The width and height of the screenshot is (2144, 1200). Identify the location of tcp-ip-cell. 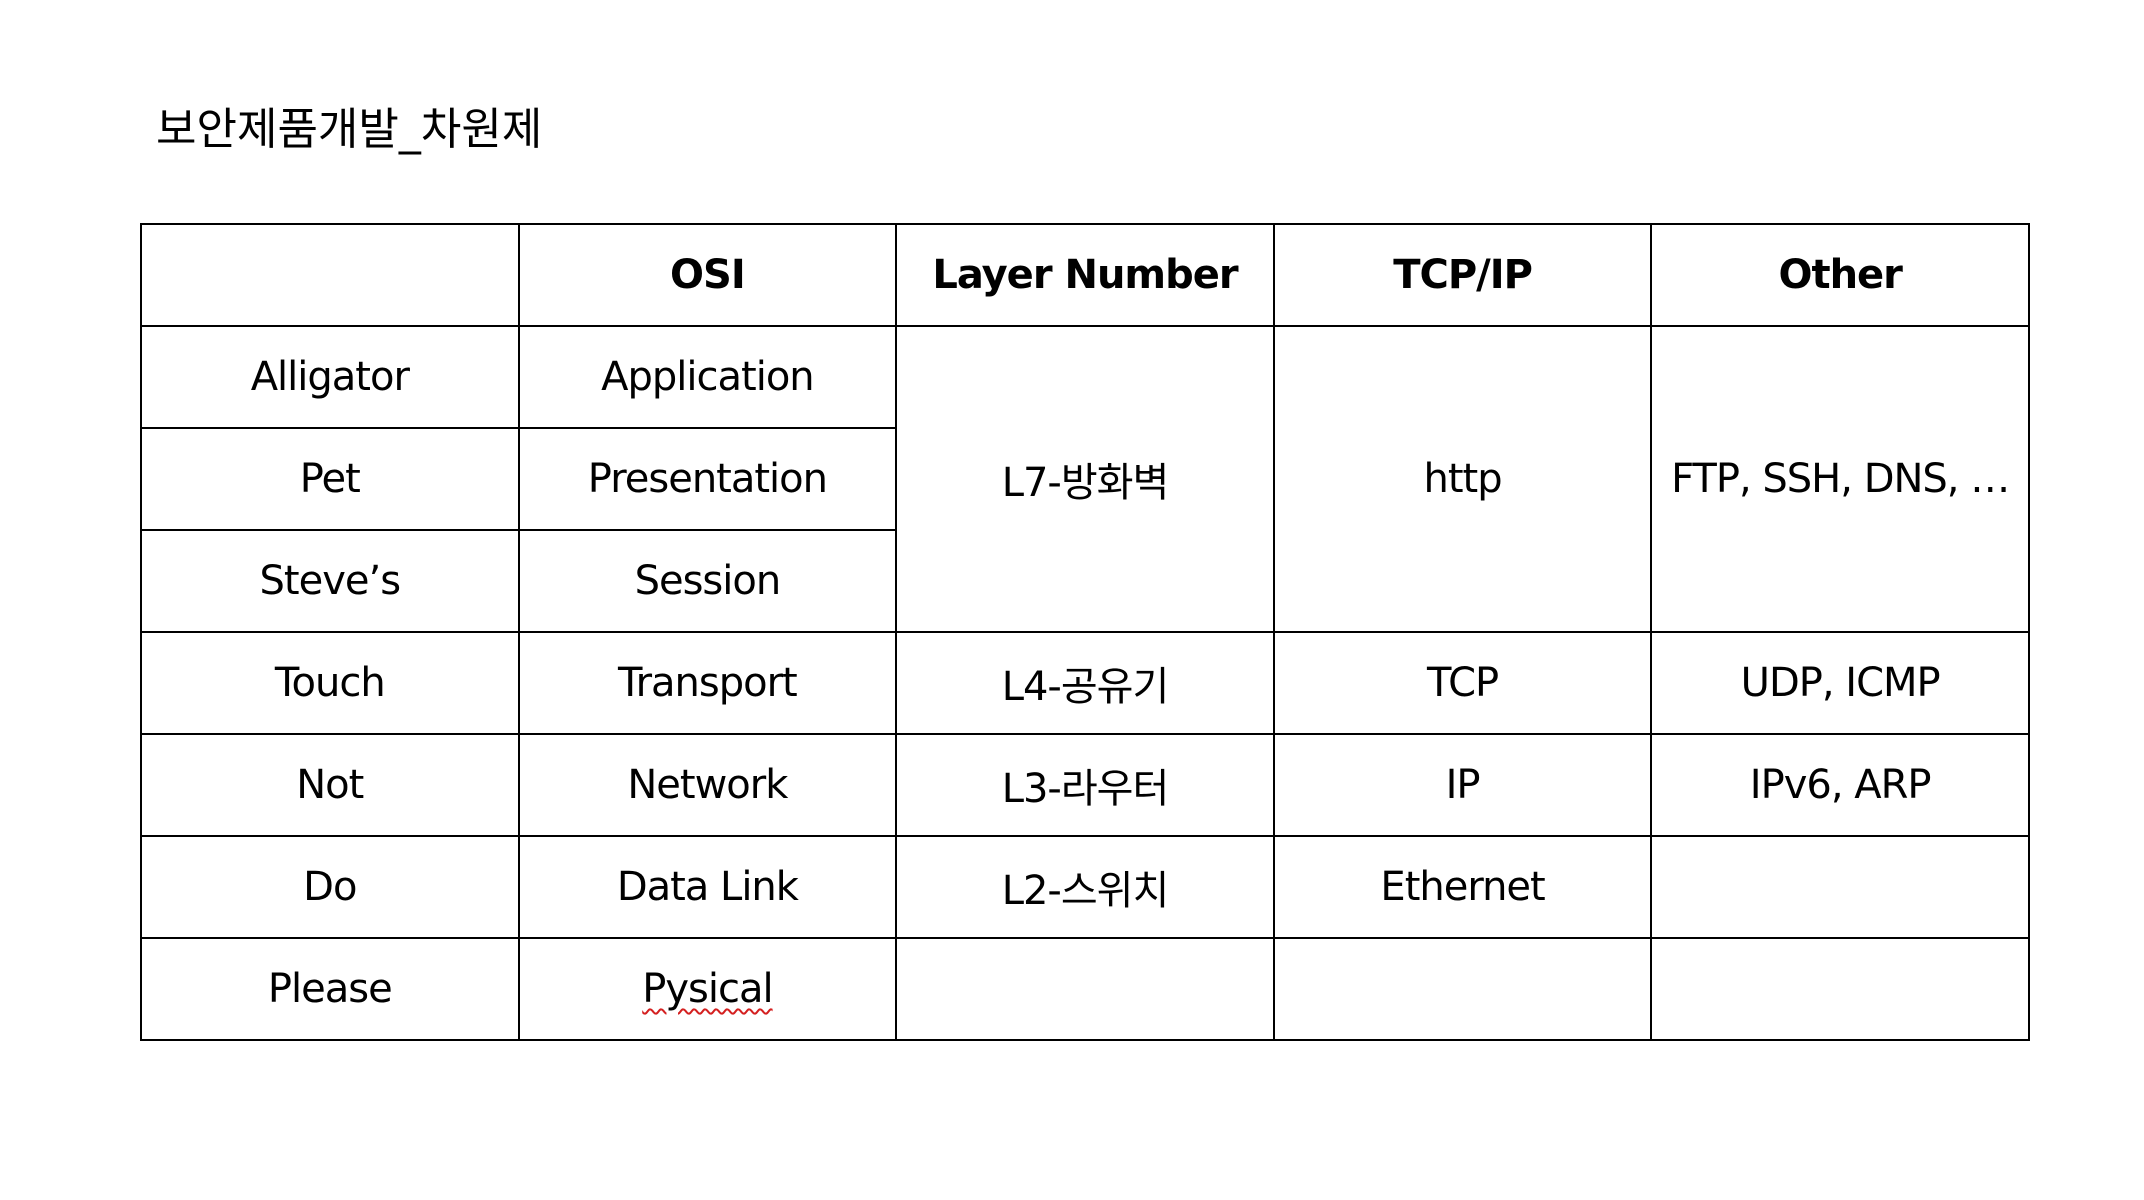
(1462, 989).